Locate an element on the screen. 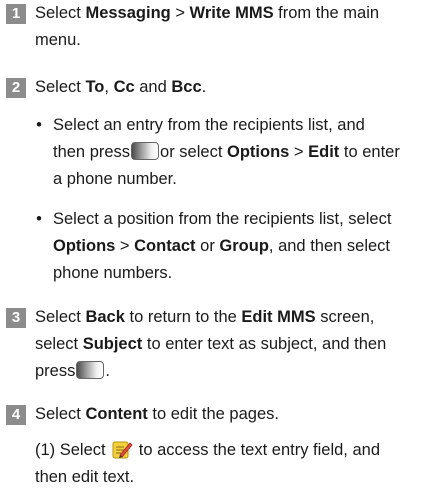 Image resolution: width=441 pixels, height=491 pixels. step-line: menu. is located at coordinates (58, 40).